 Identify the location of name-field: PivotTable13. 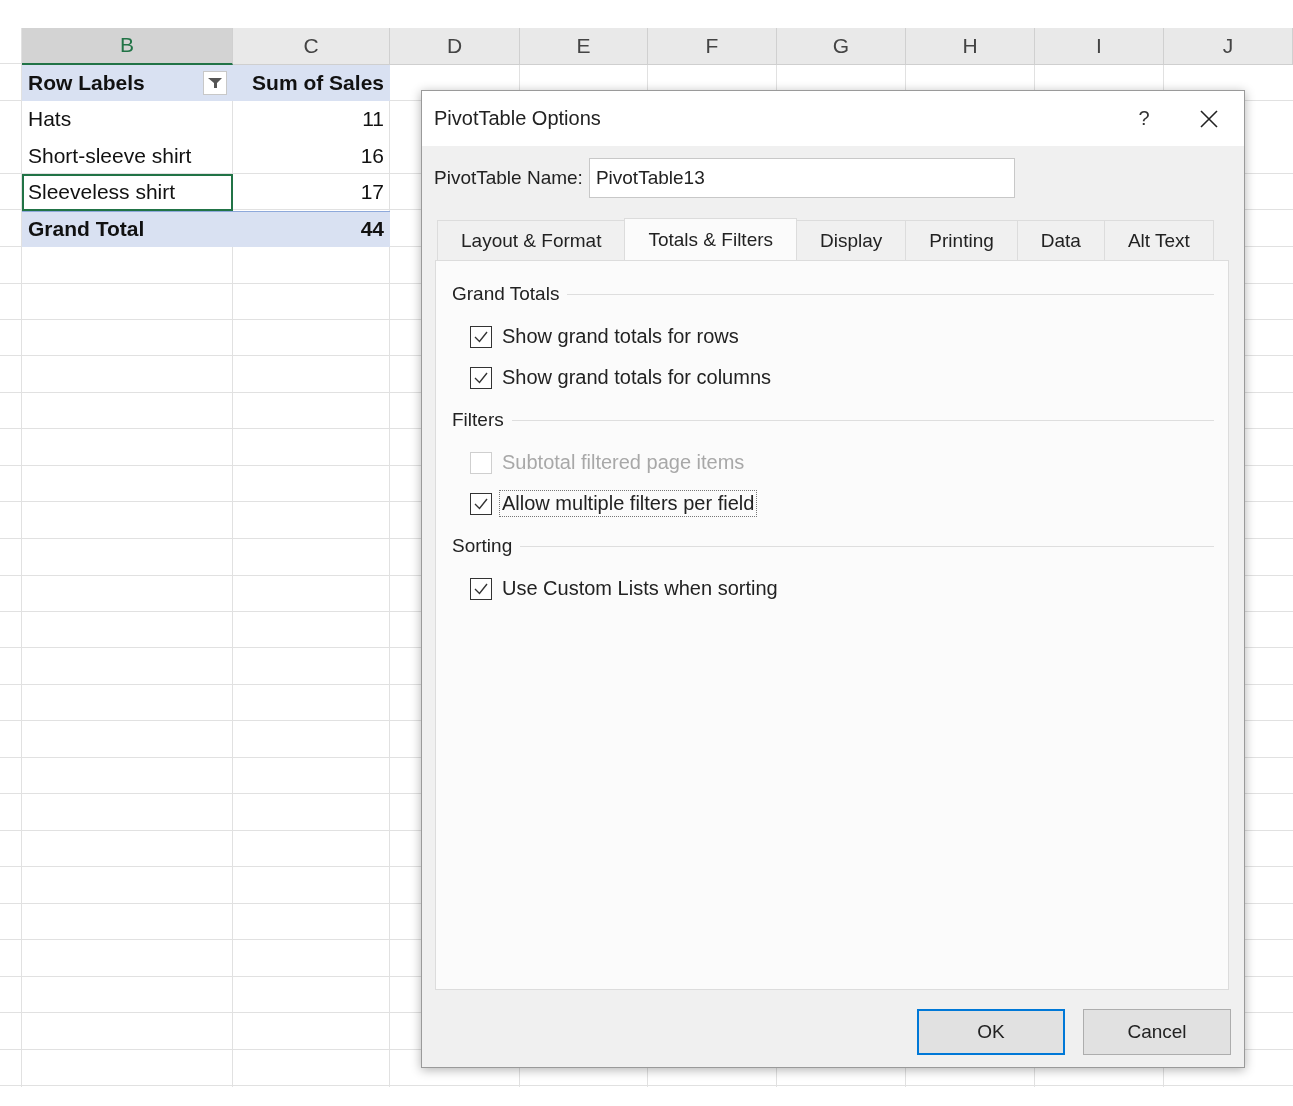
(801, 178).